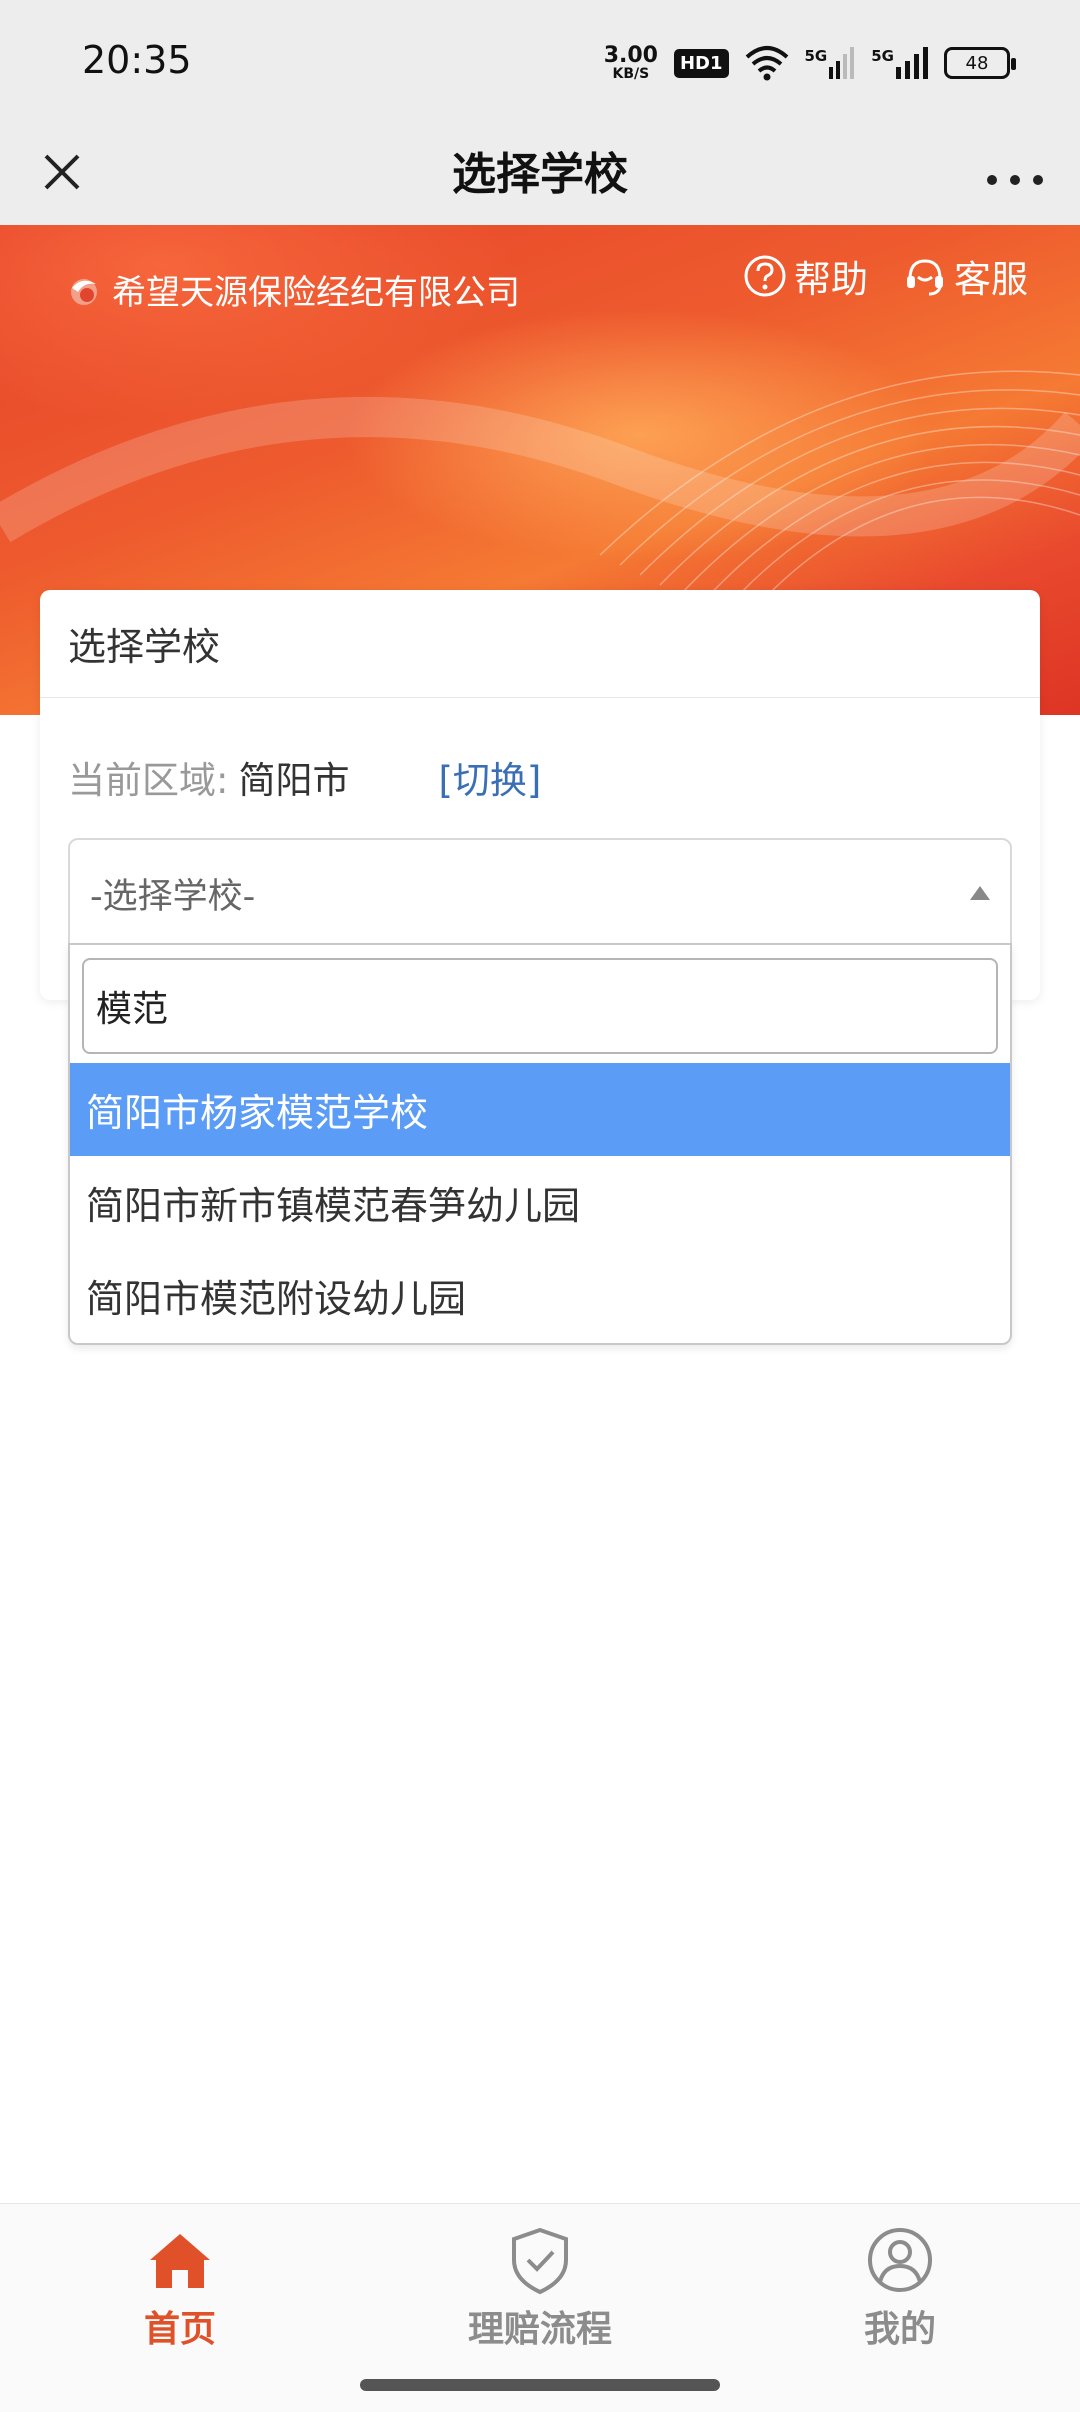  Describe the element at coordinates (173, 896) in the screenshot. I see `school-select-placeholder: -选择学校-` at that location.